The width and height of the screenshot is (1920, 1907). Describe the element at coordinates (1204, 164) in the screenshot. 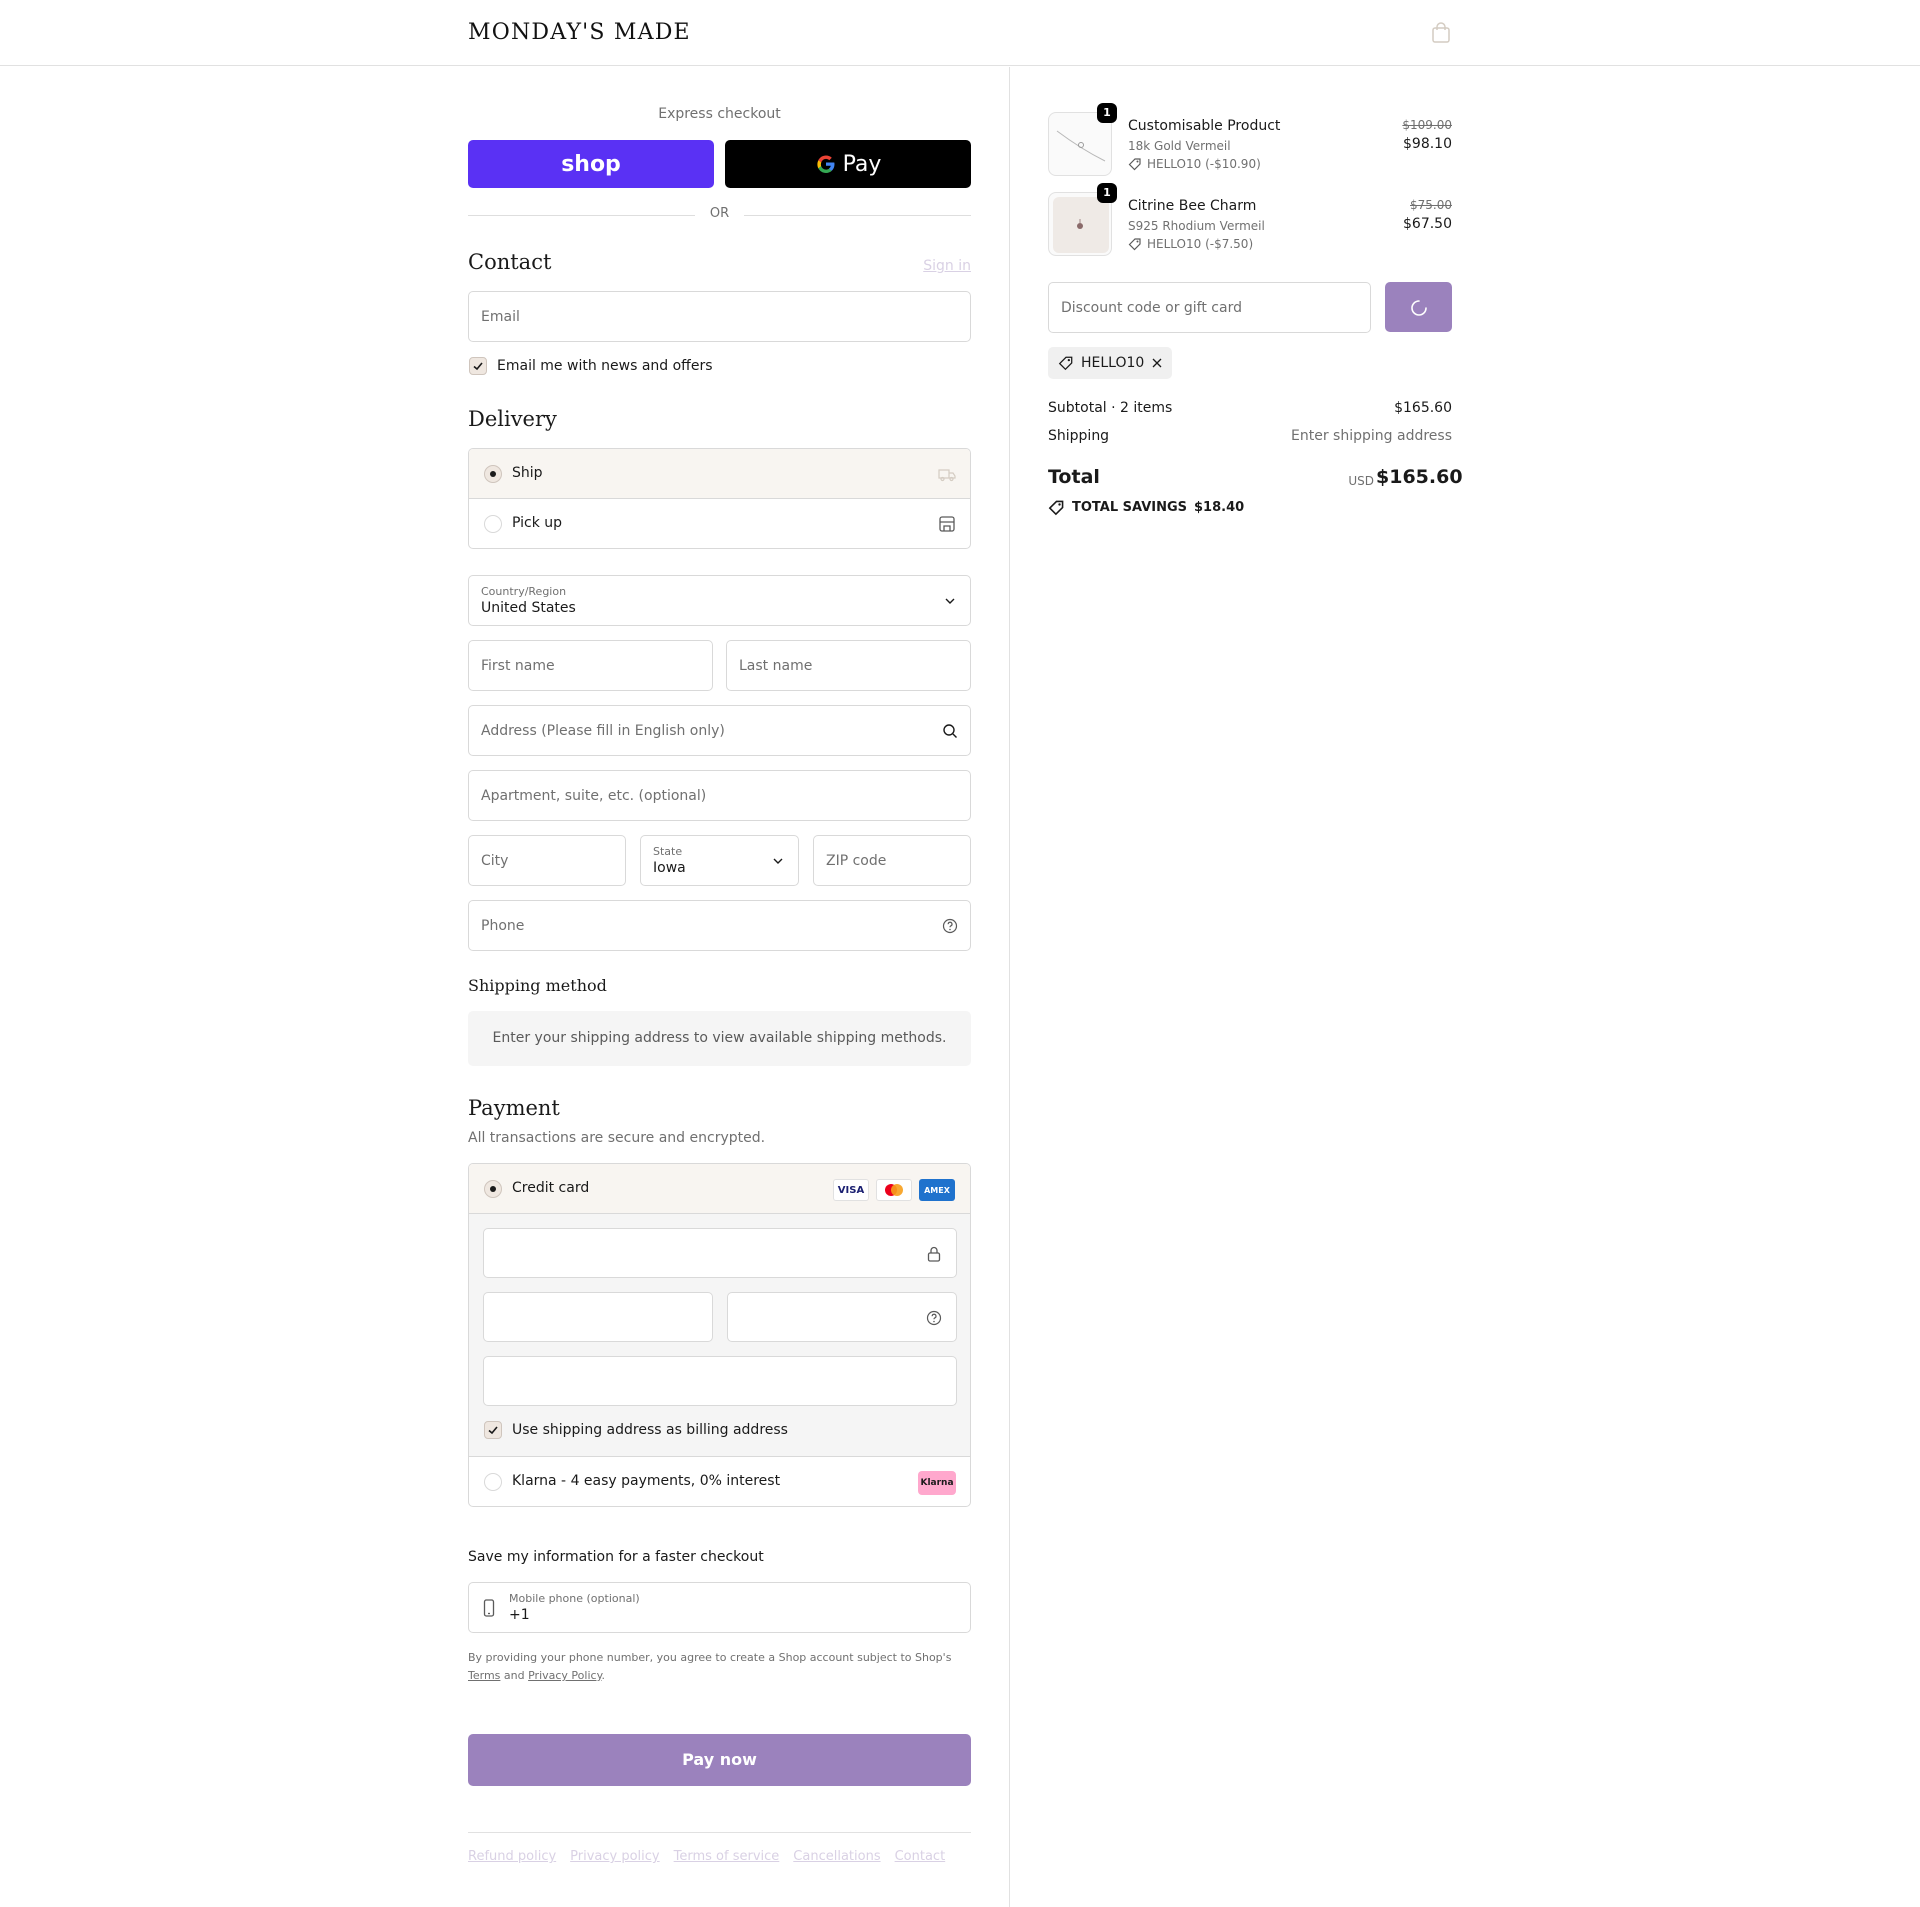

I see `product-discount-text: HELLO10 (-$10.90)` at that location.